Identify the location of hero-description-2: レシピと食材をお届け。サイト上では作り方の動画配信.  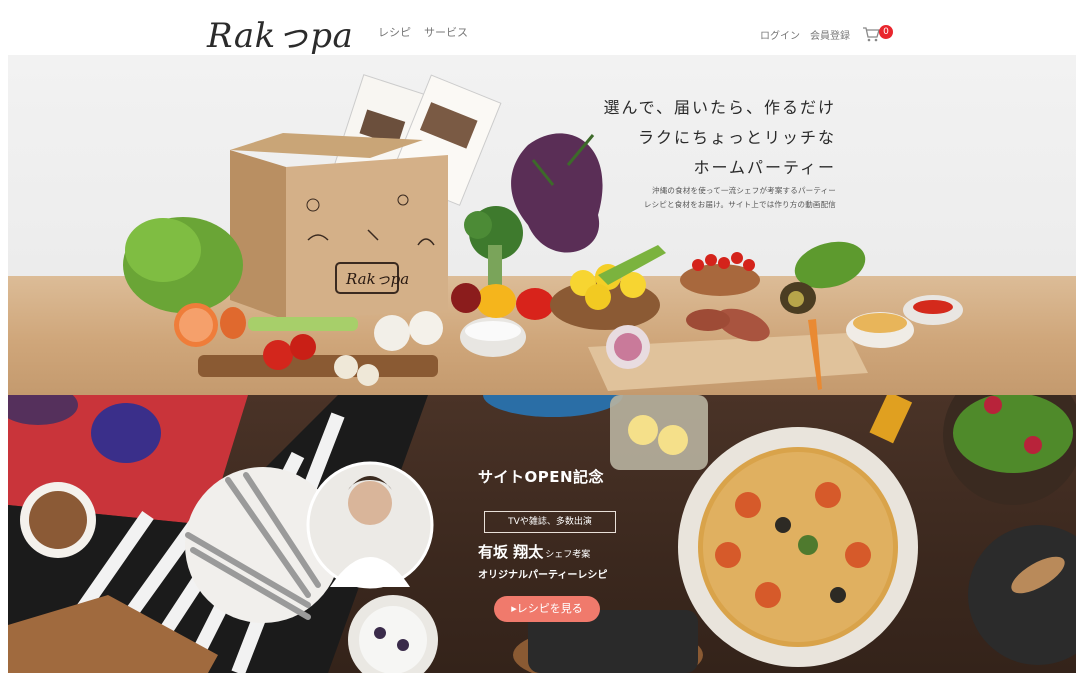
(739, 204).